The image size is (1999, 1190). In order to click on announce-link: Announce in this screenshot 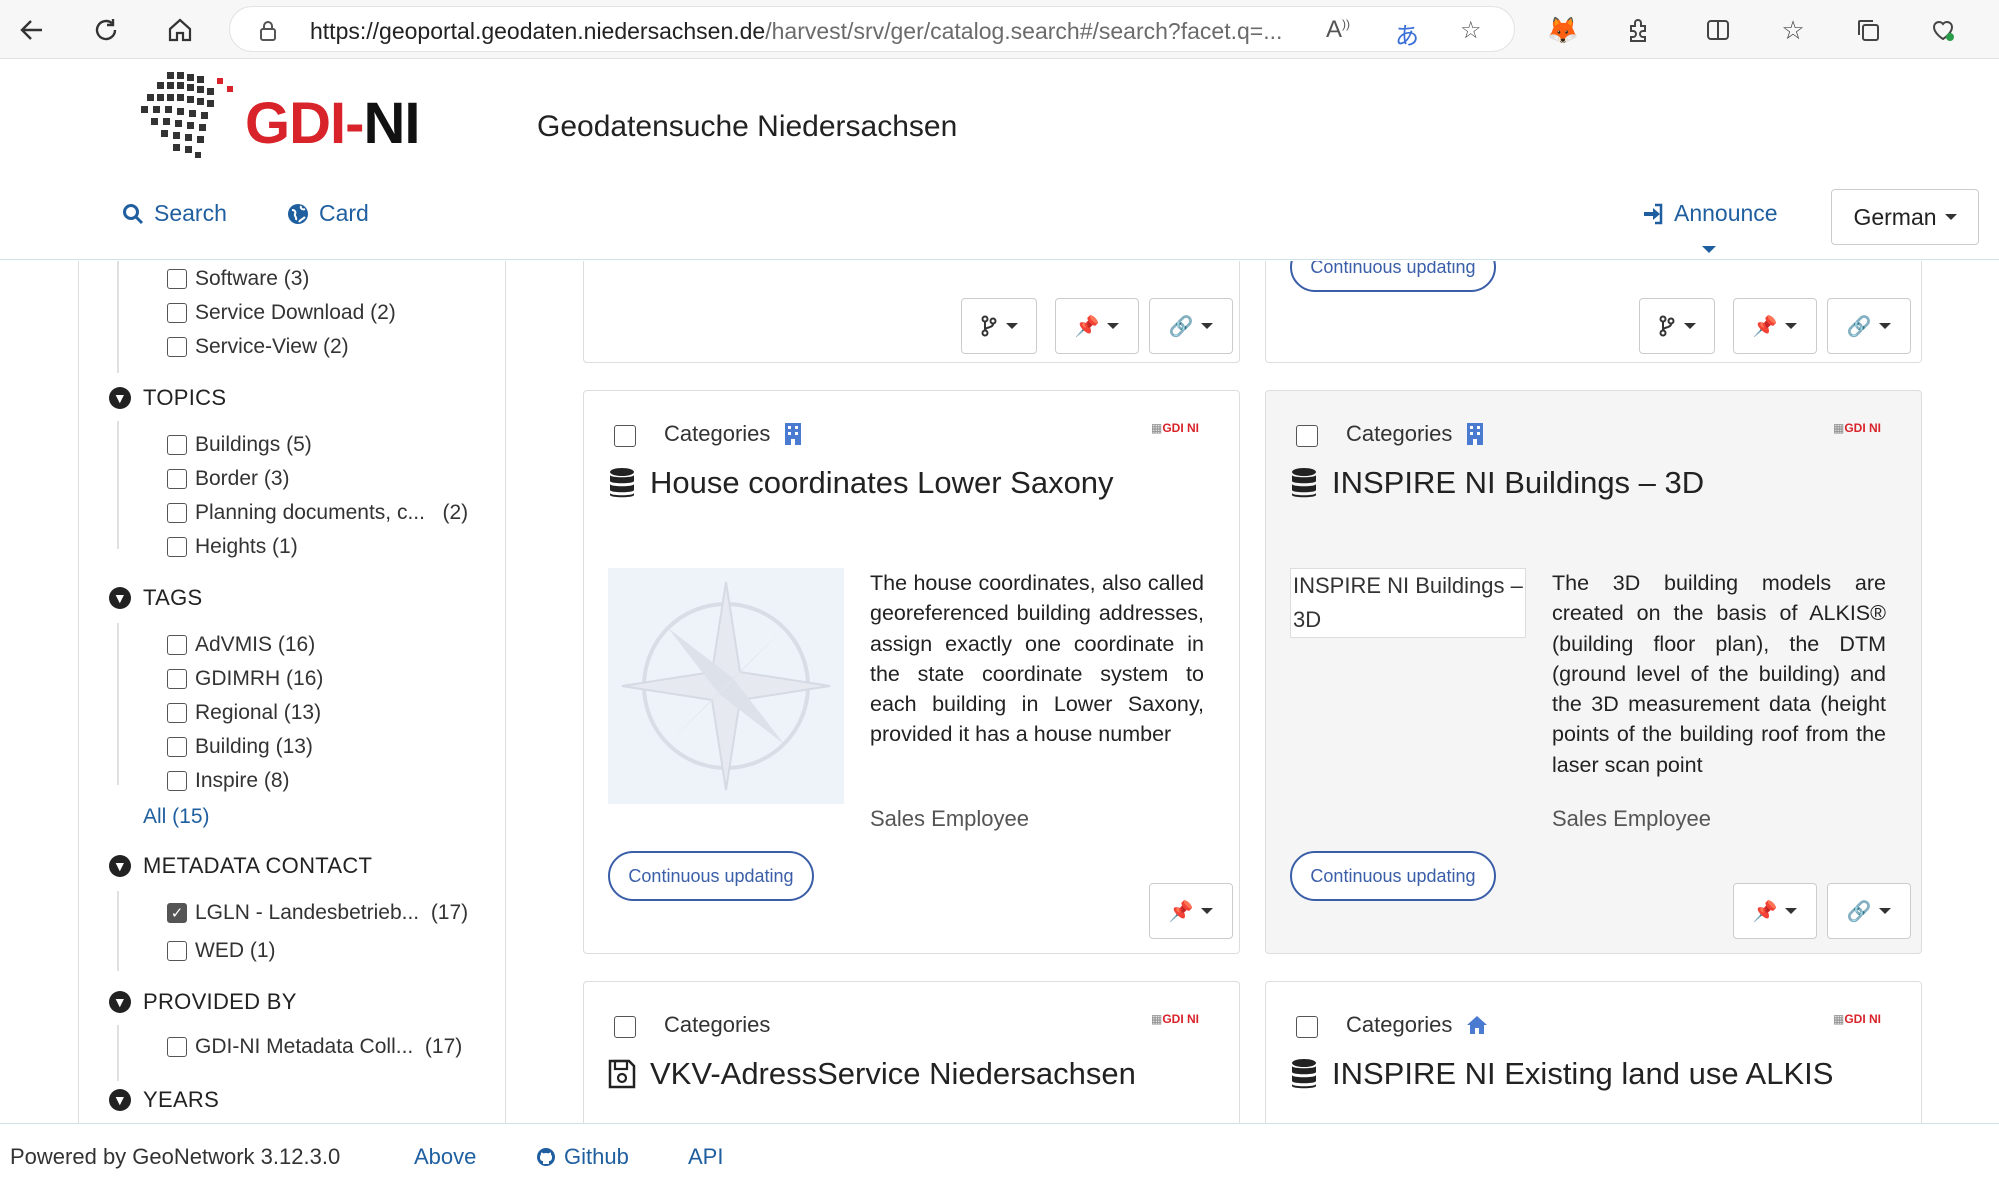, I will do `click(1710, 213)`.